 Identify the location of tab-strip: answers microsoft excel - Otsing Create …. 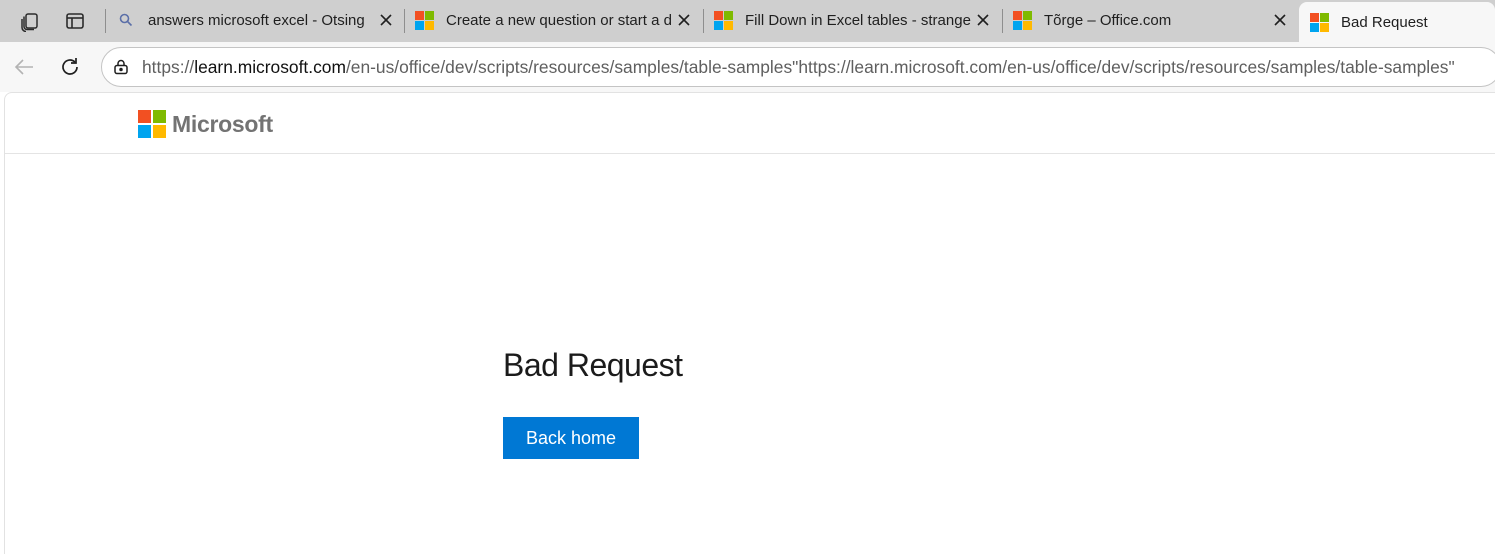
(747, 21).